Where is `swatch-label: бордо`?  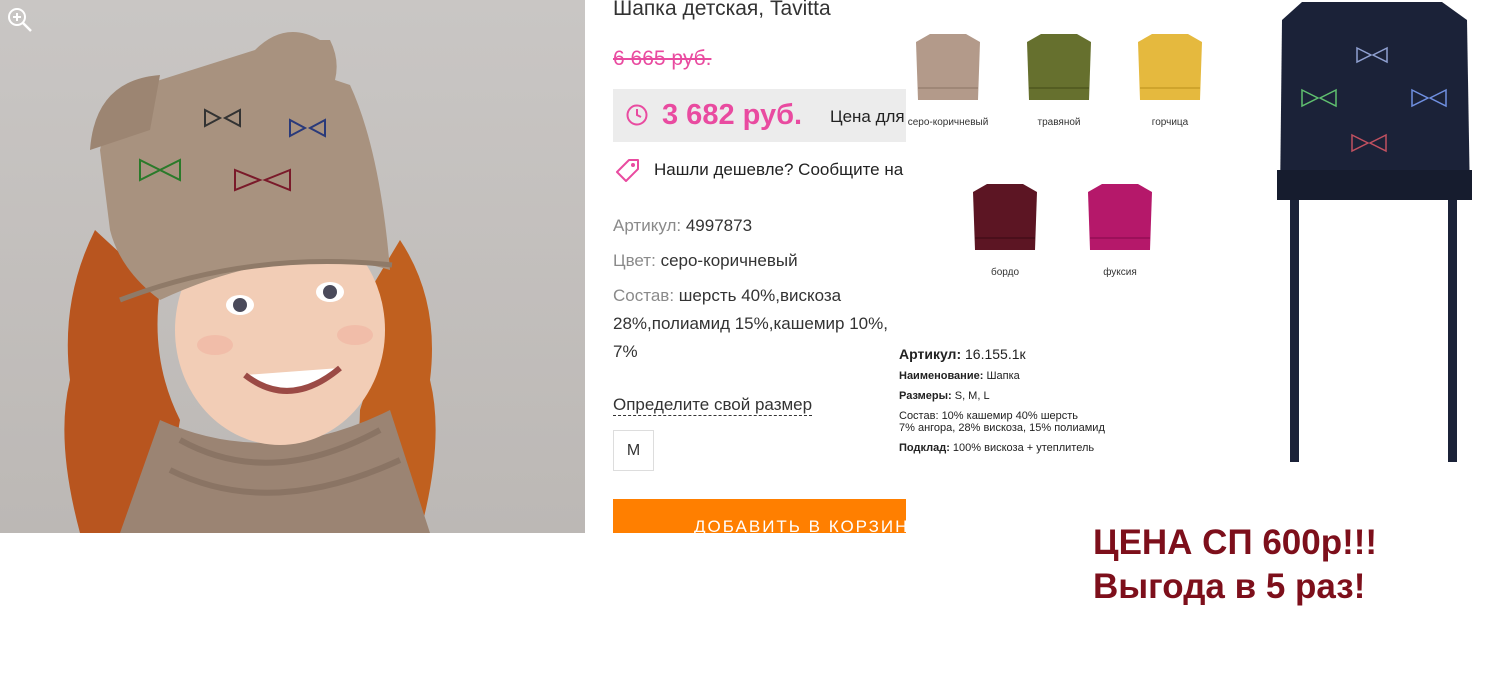 swatch-label: бордо is located at coordinates (1005, 272).